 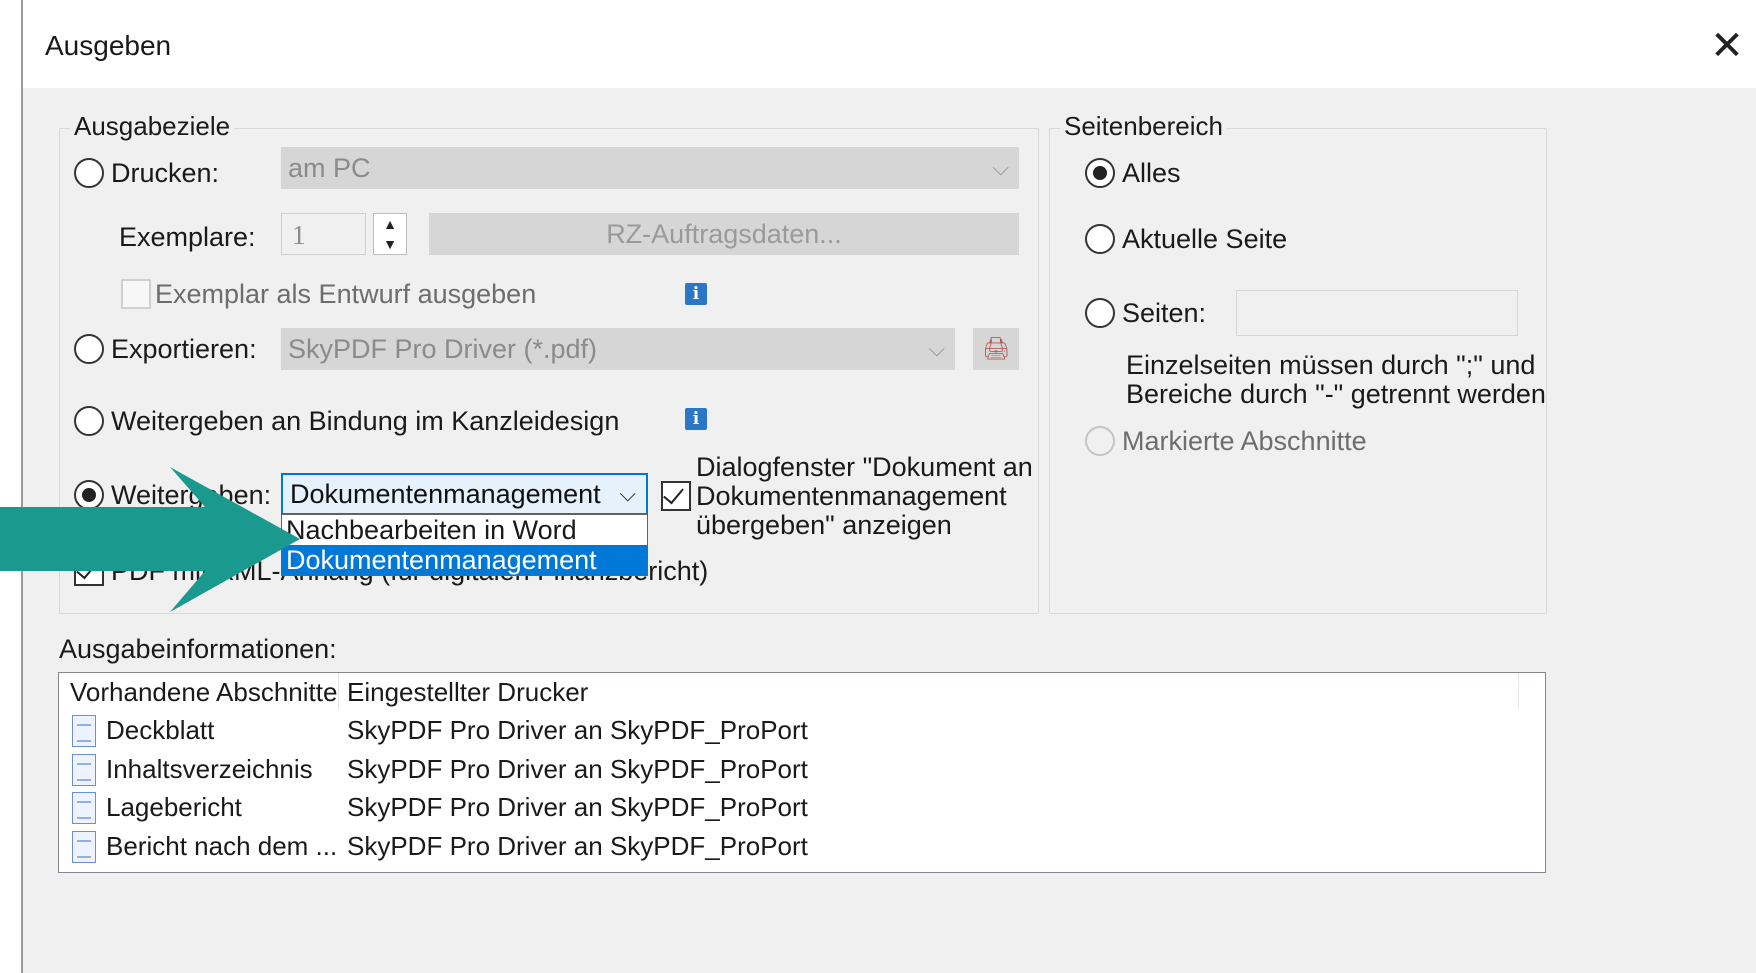 What do you see at coordinates (618, 349) in the screenshot?
I see `export-driver-select: SkyPDF Pro Driver (*.pdf) ⌵` at bounding box center [618, 349].